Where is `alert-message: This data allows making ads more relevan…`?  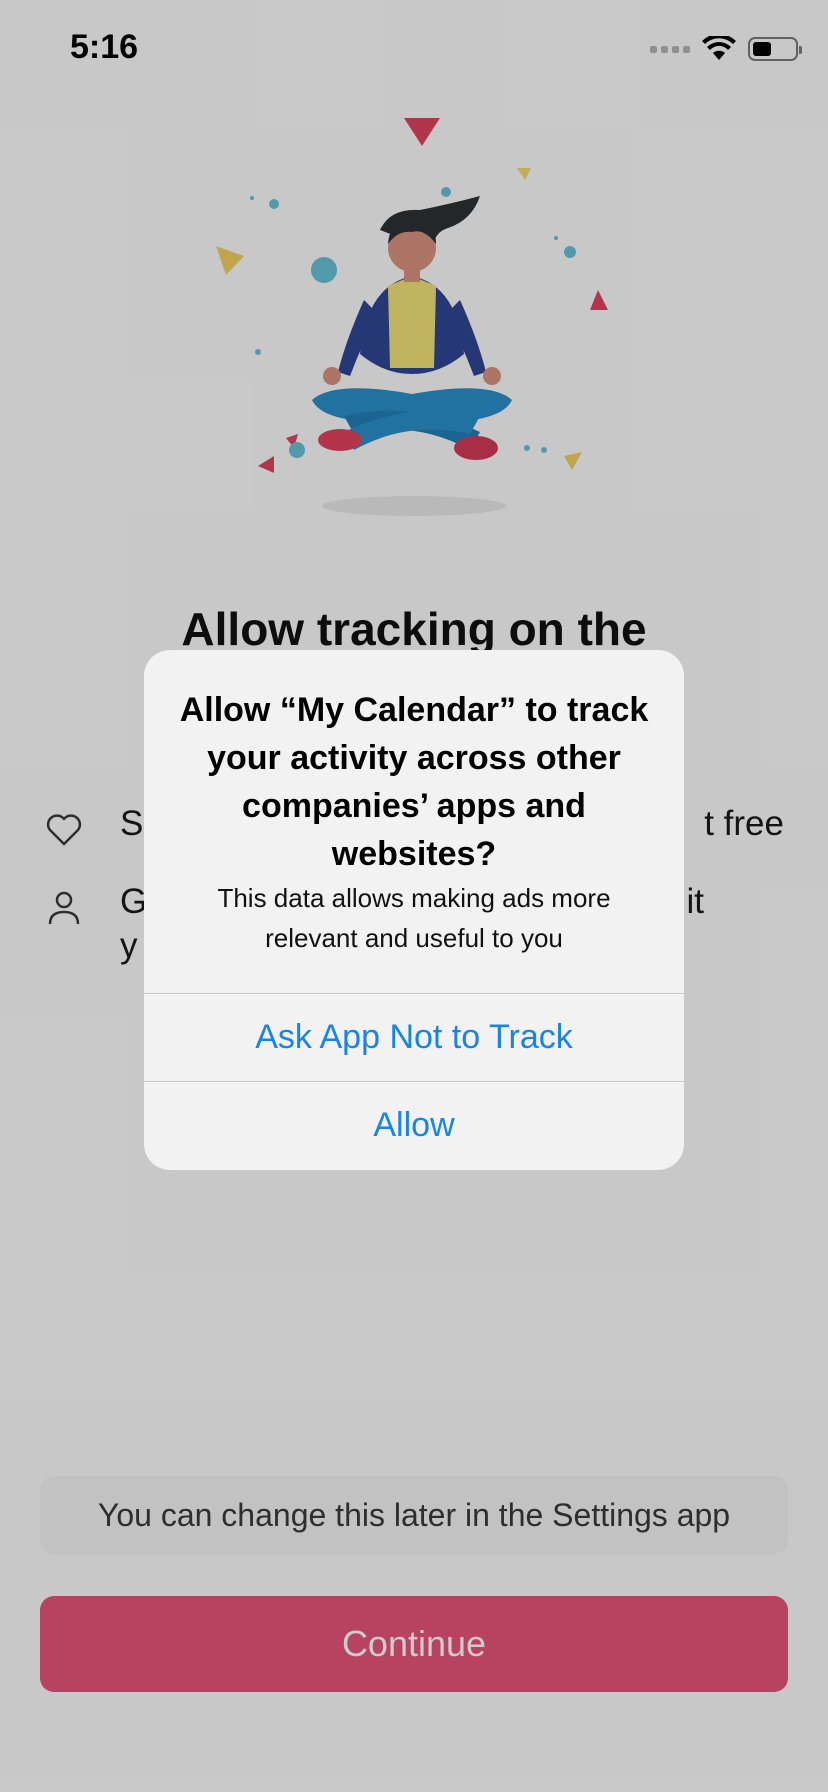
alert-message: This data allows making ads more relevan… is located at coordinates (414, 918).